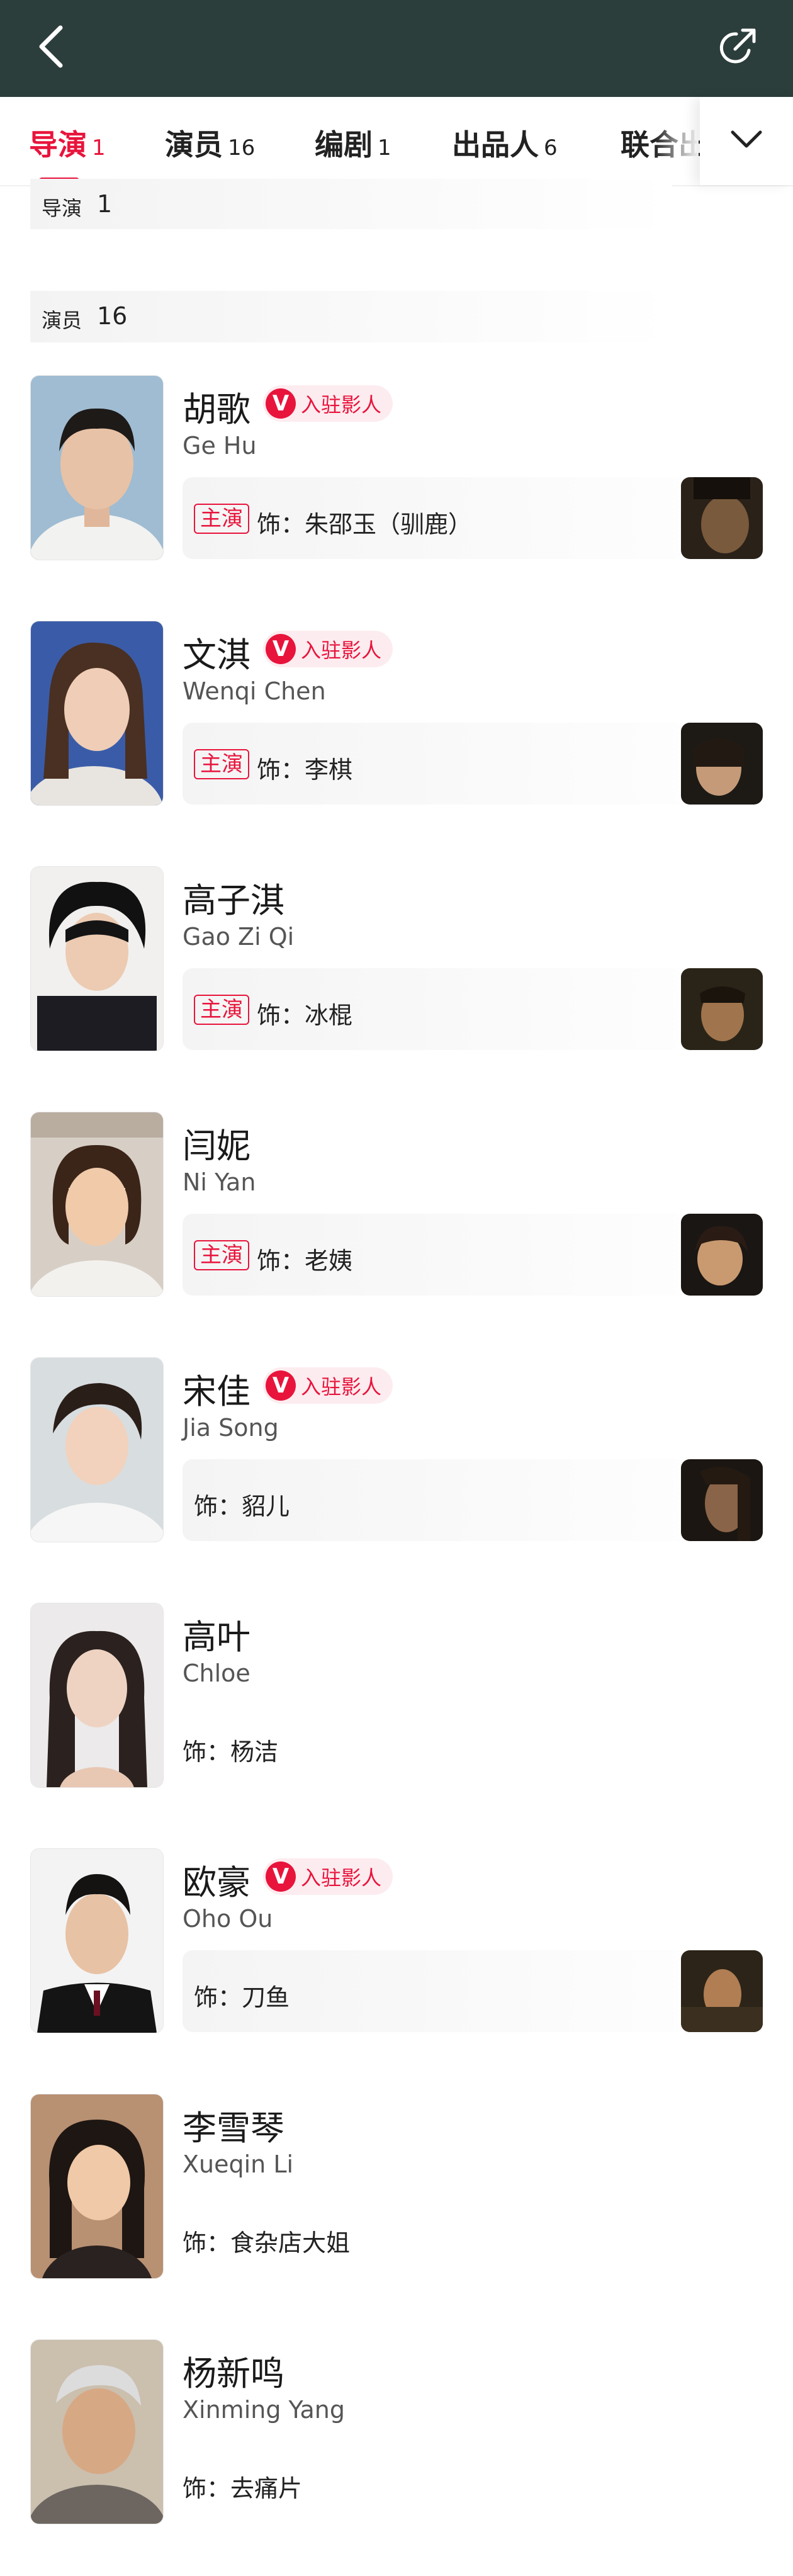  I want to click on more-tabs-button, so click(746, 141).